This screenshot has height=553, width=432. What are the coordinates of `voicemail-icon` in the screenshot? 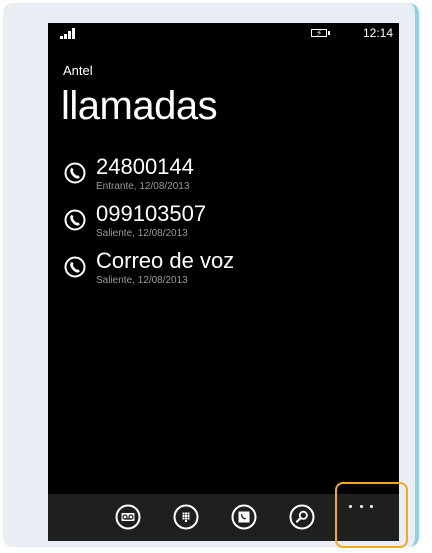 It's located at (128, 517).